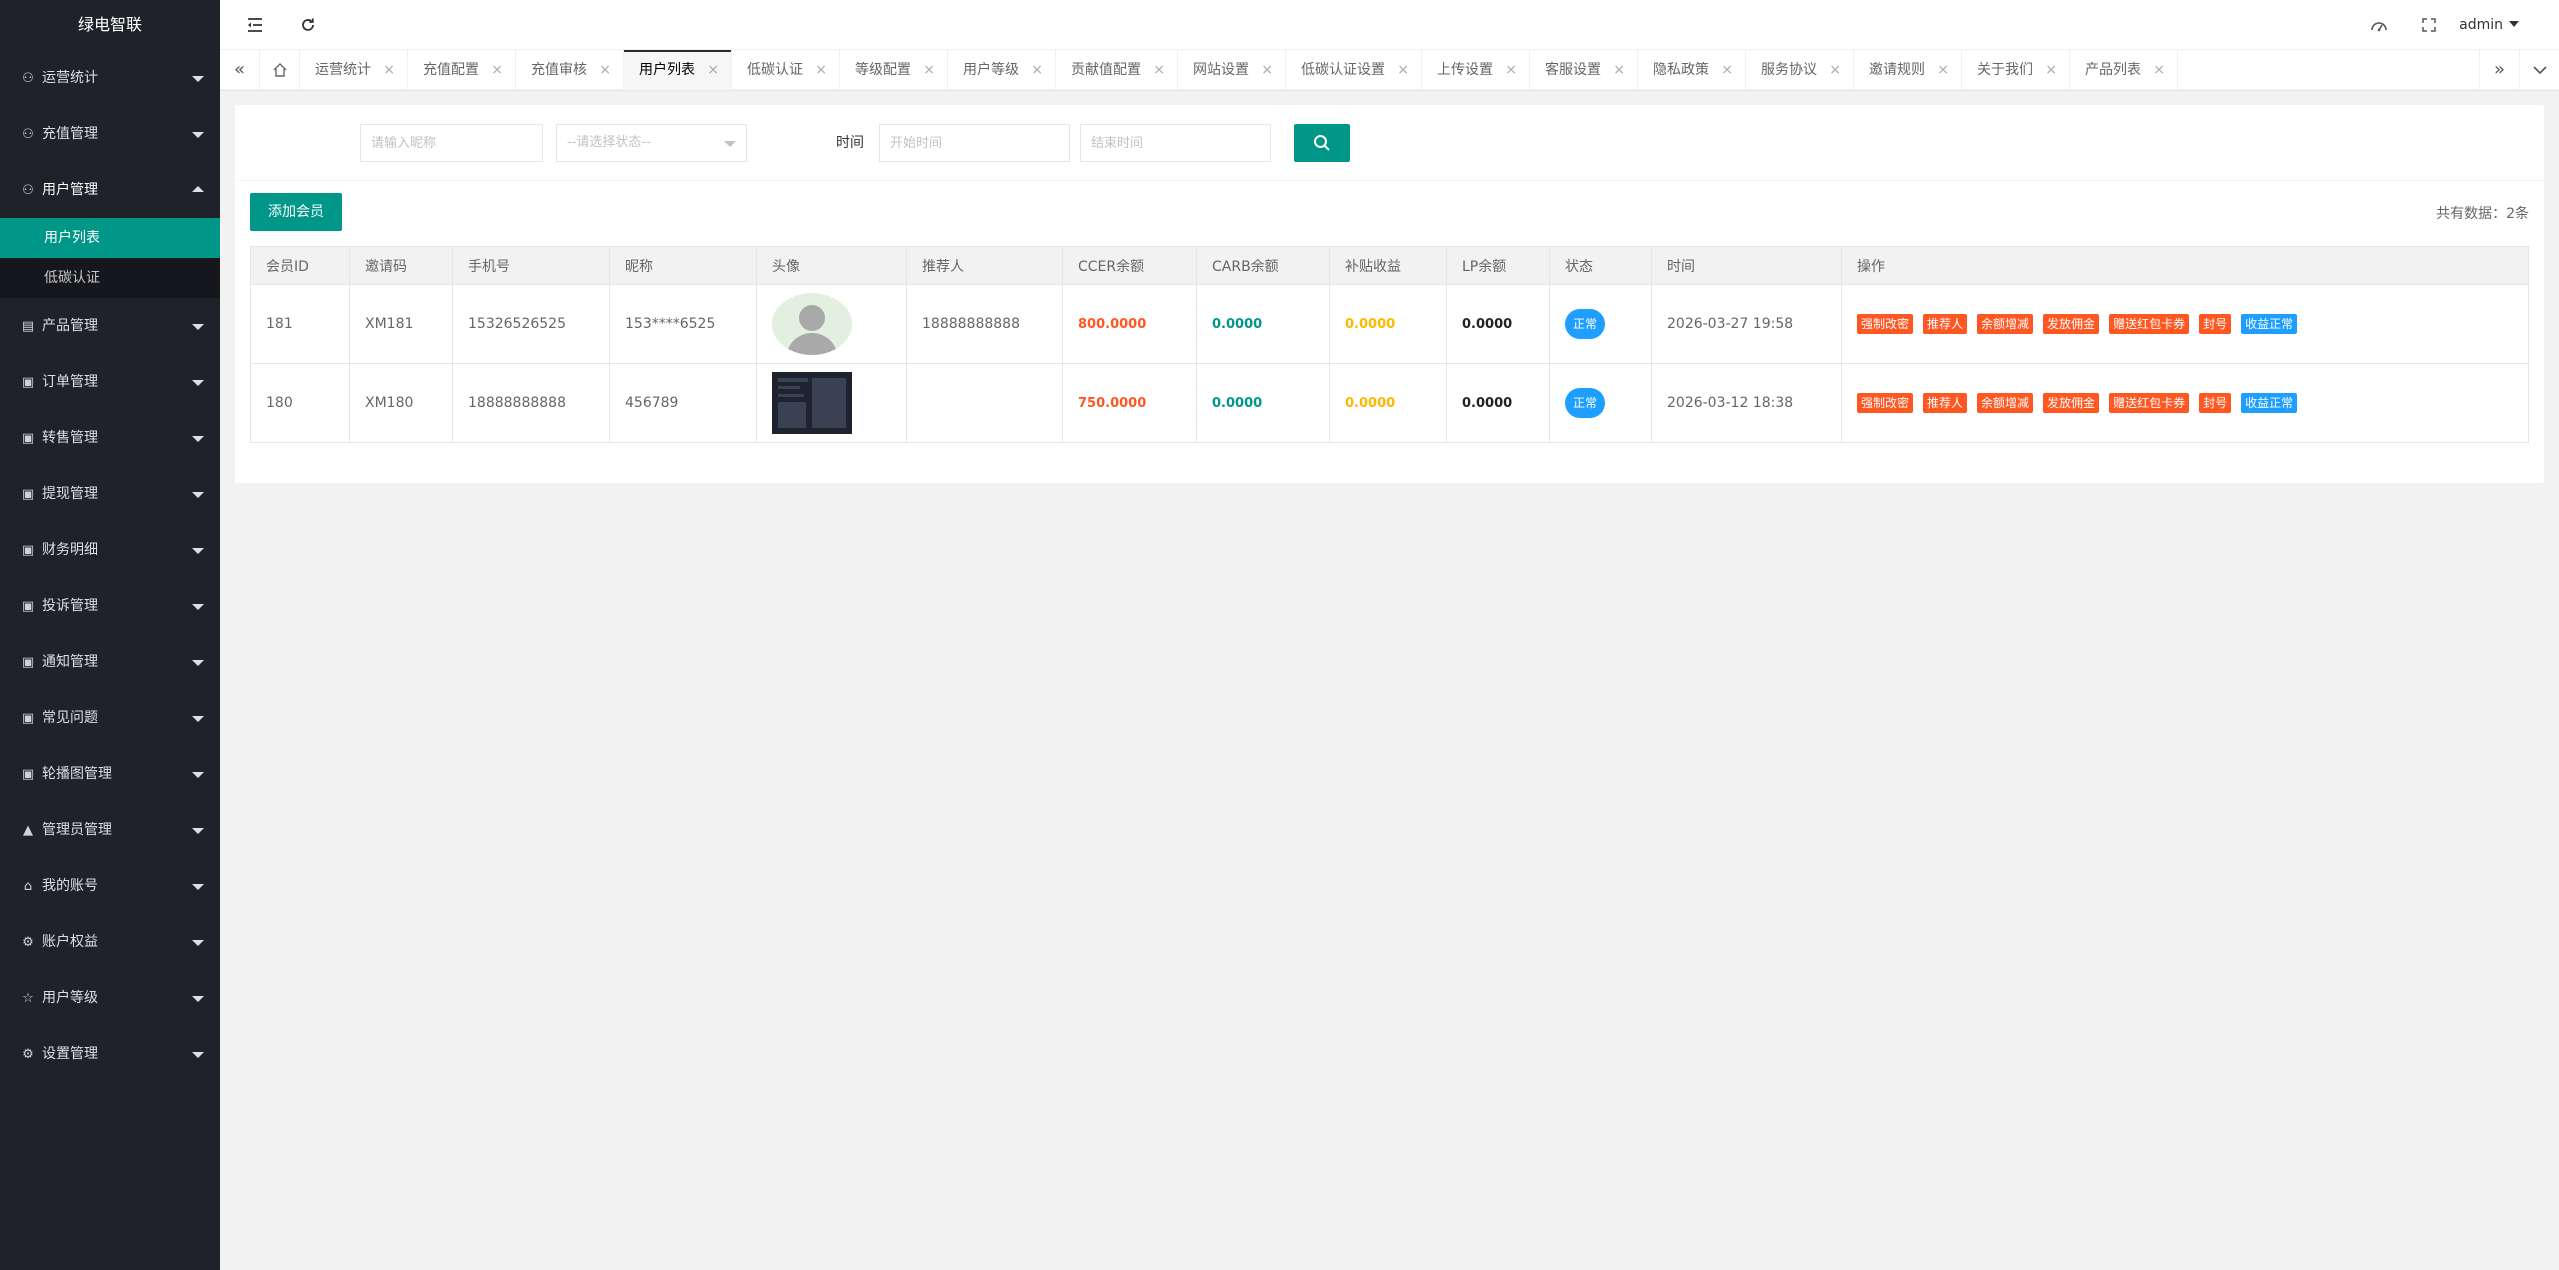 This screenshot has width=2559, height=1270. Describe the element at coordinates (280, 70) in the screenshot. I see `home-tab-icon` at that location.